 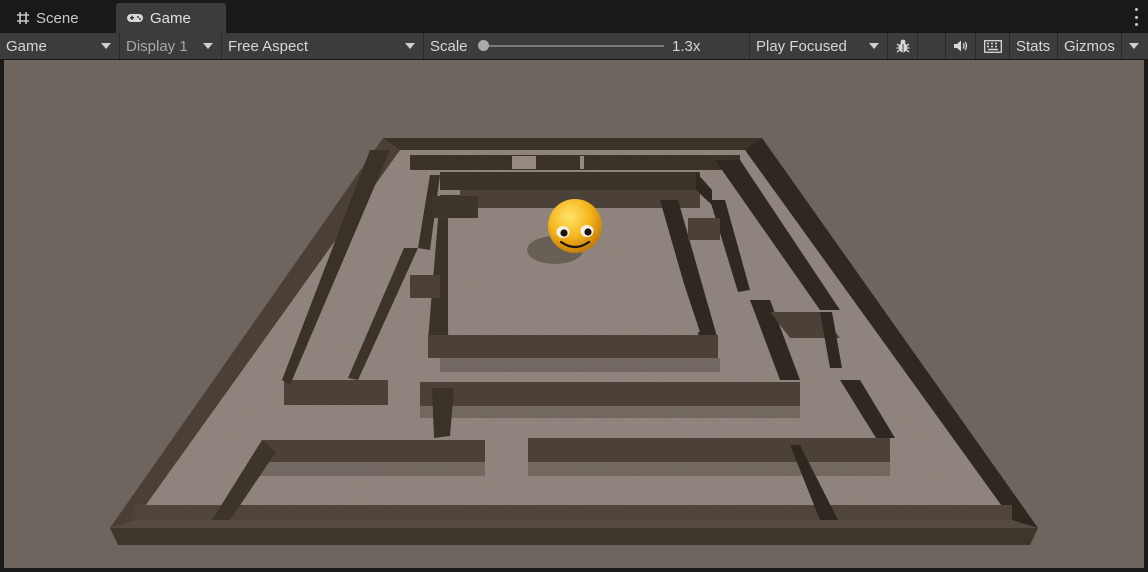 I want to click on keyboard-icon, so click(x=992, y=46).